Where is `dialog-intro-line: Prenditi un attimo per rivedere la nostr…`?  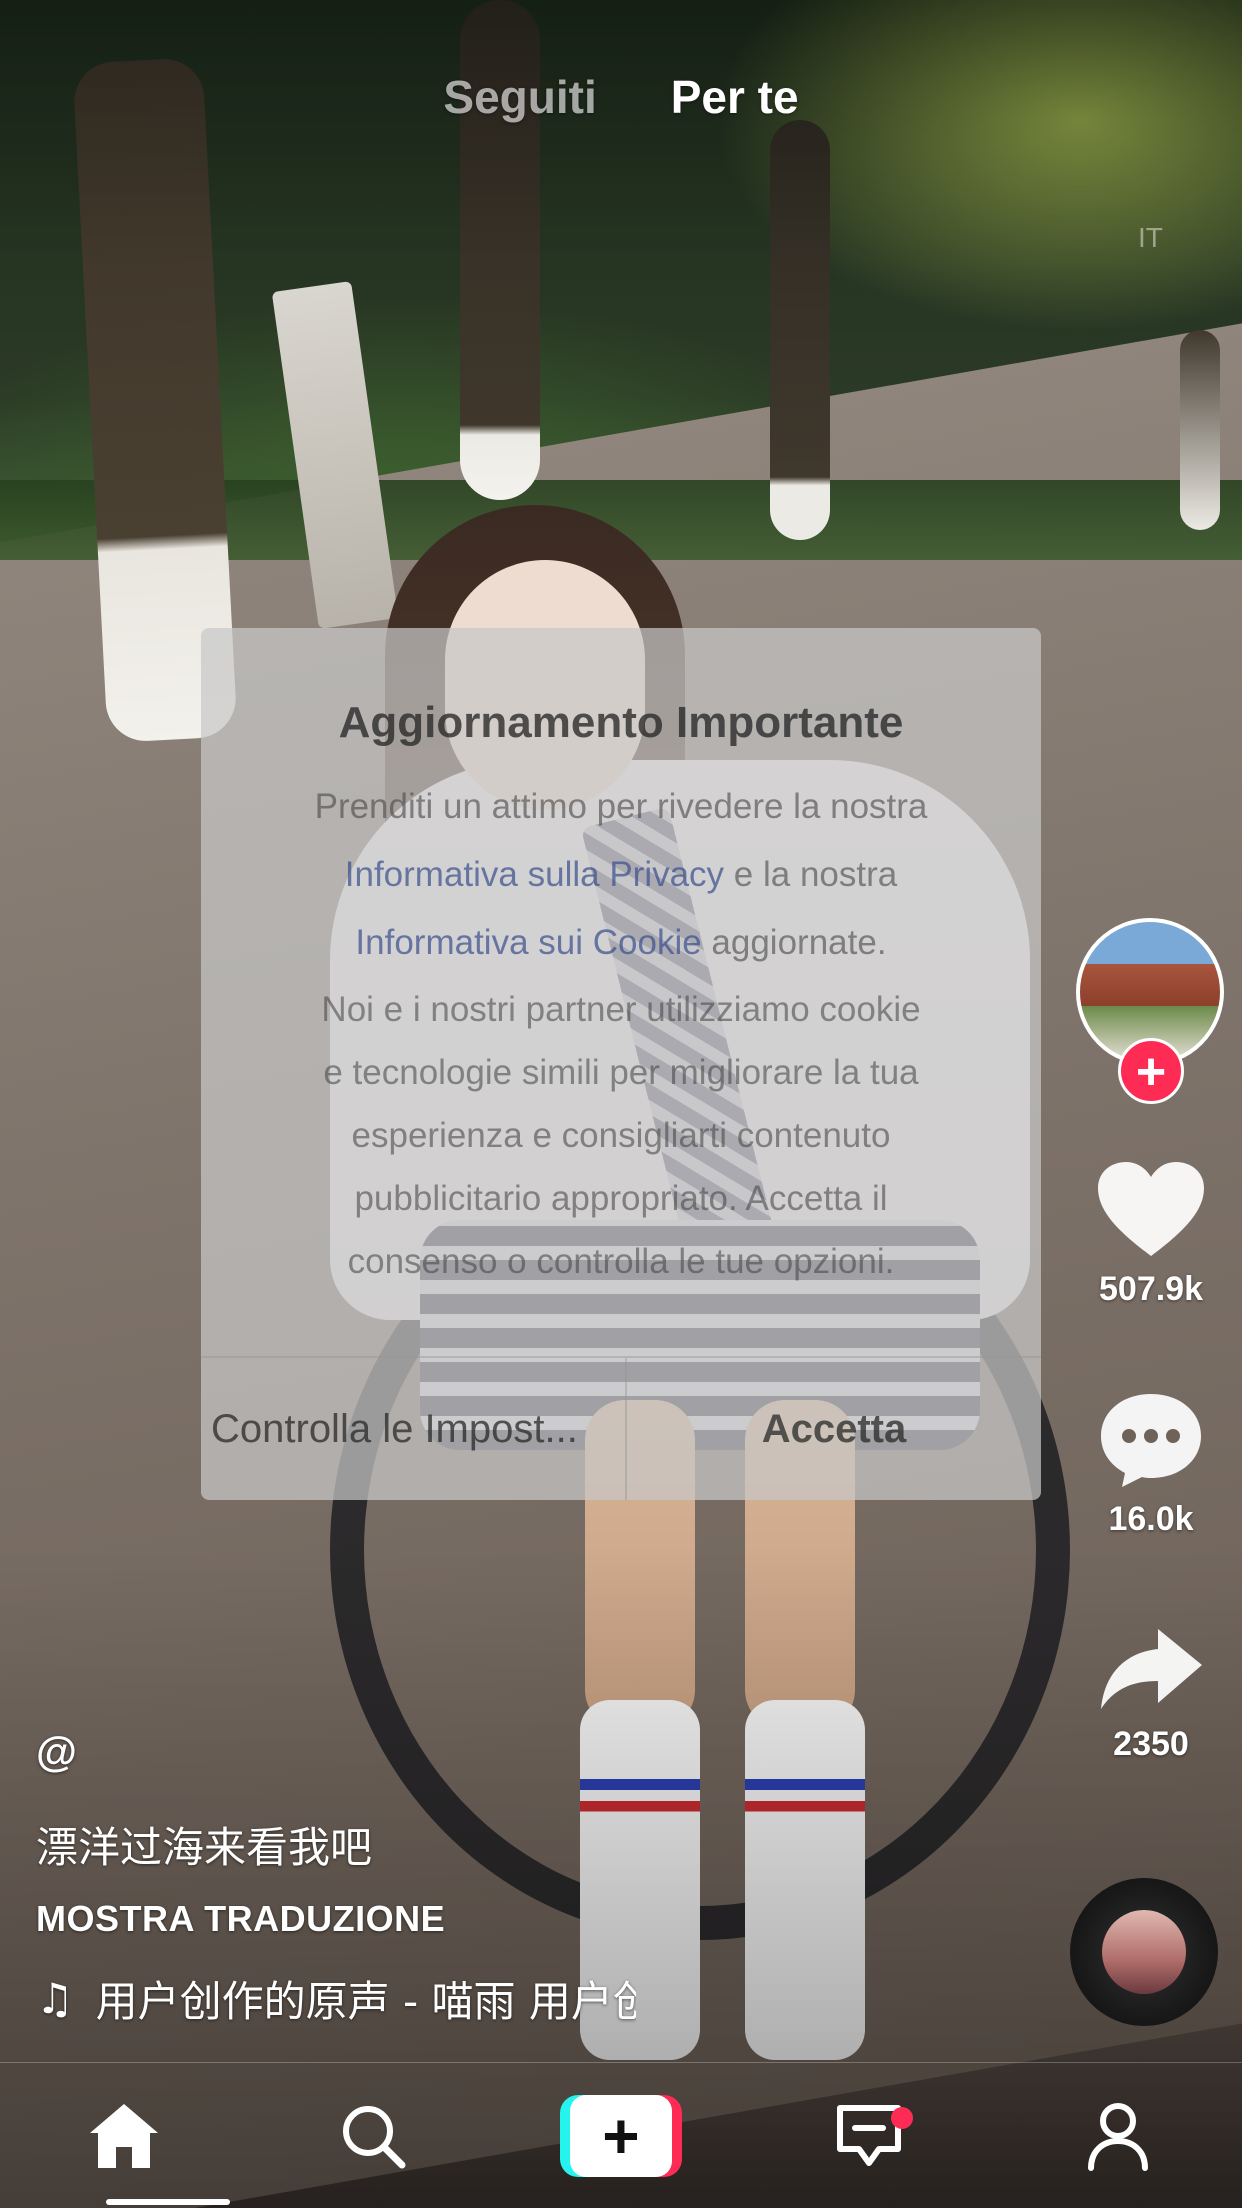
dialog-intro-line: Prenditi un attimo per rivedere la nostr… is located at coordinates (621, 806).